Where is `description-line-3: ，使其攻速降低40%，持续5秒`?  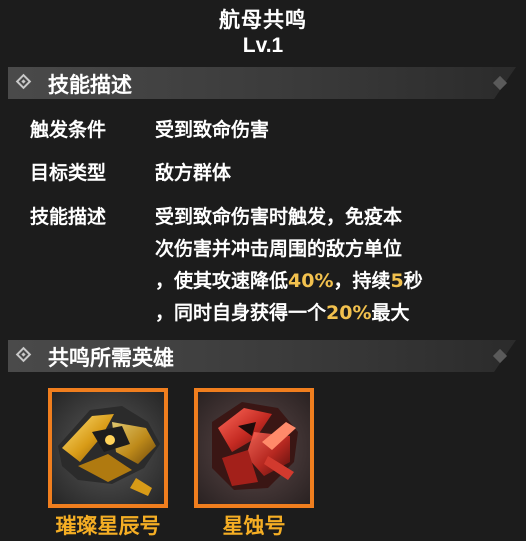
description-line-3: ，使其攻速降低40%，持续5秒 is located at coordinates (289, 279).